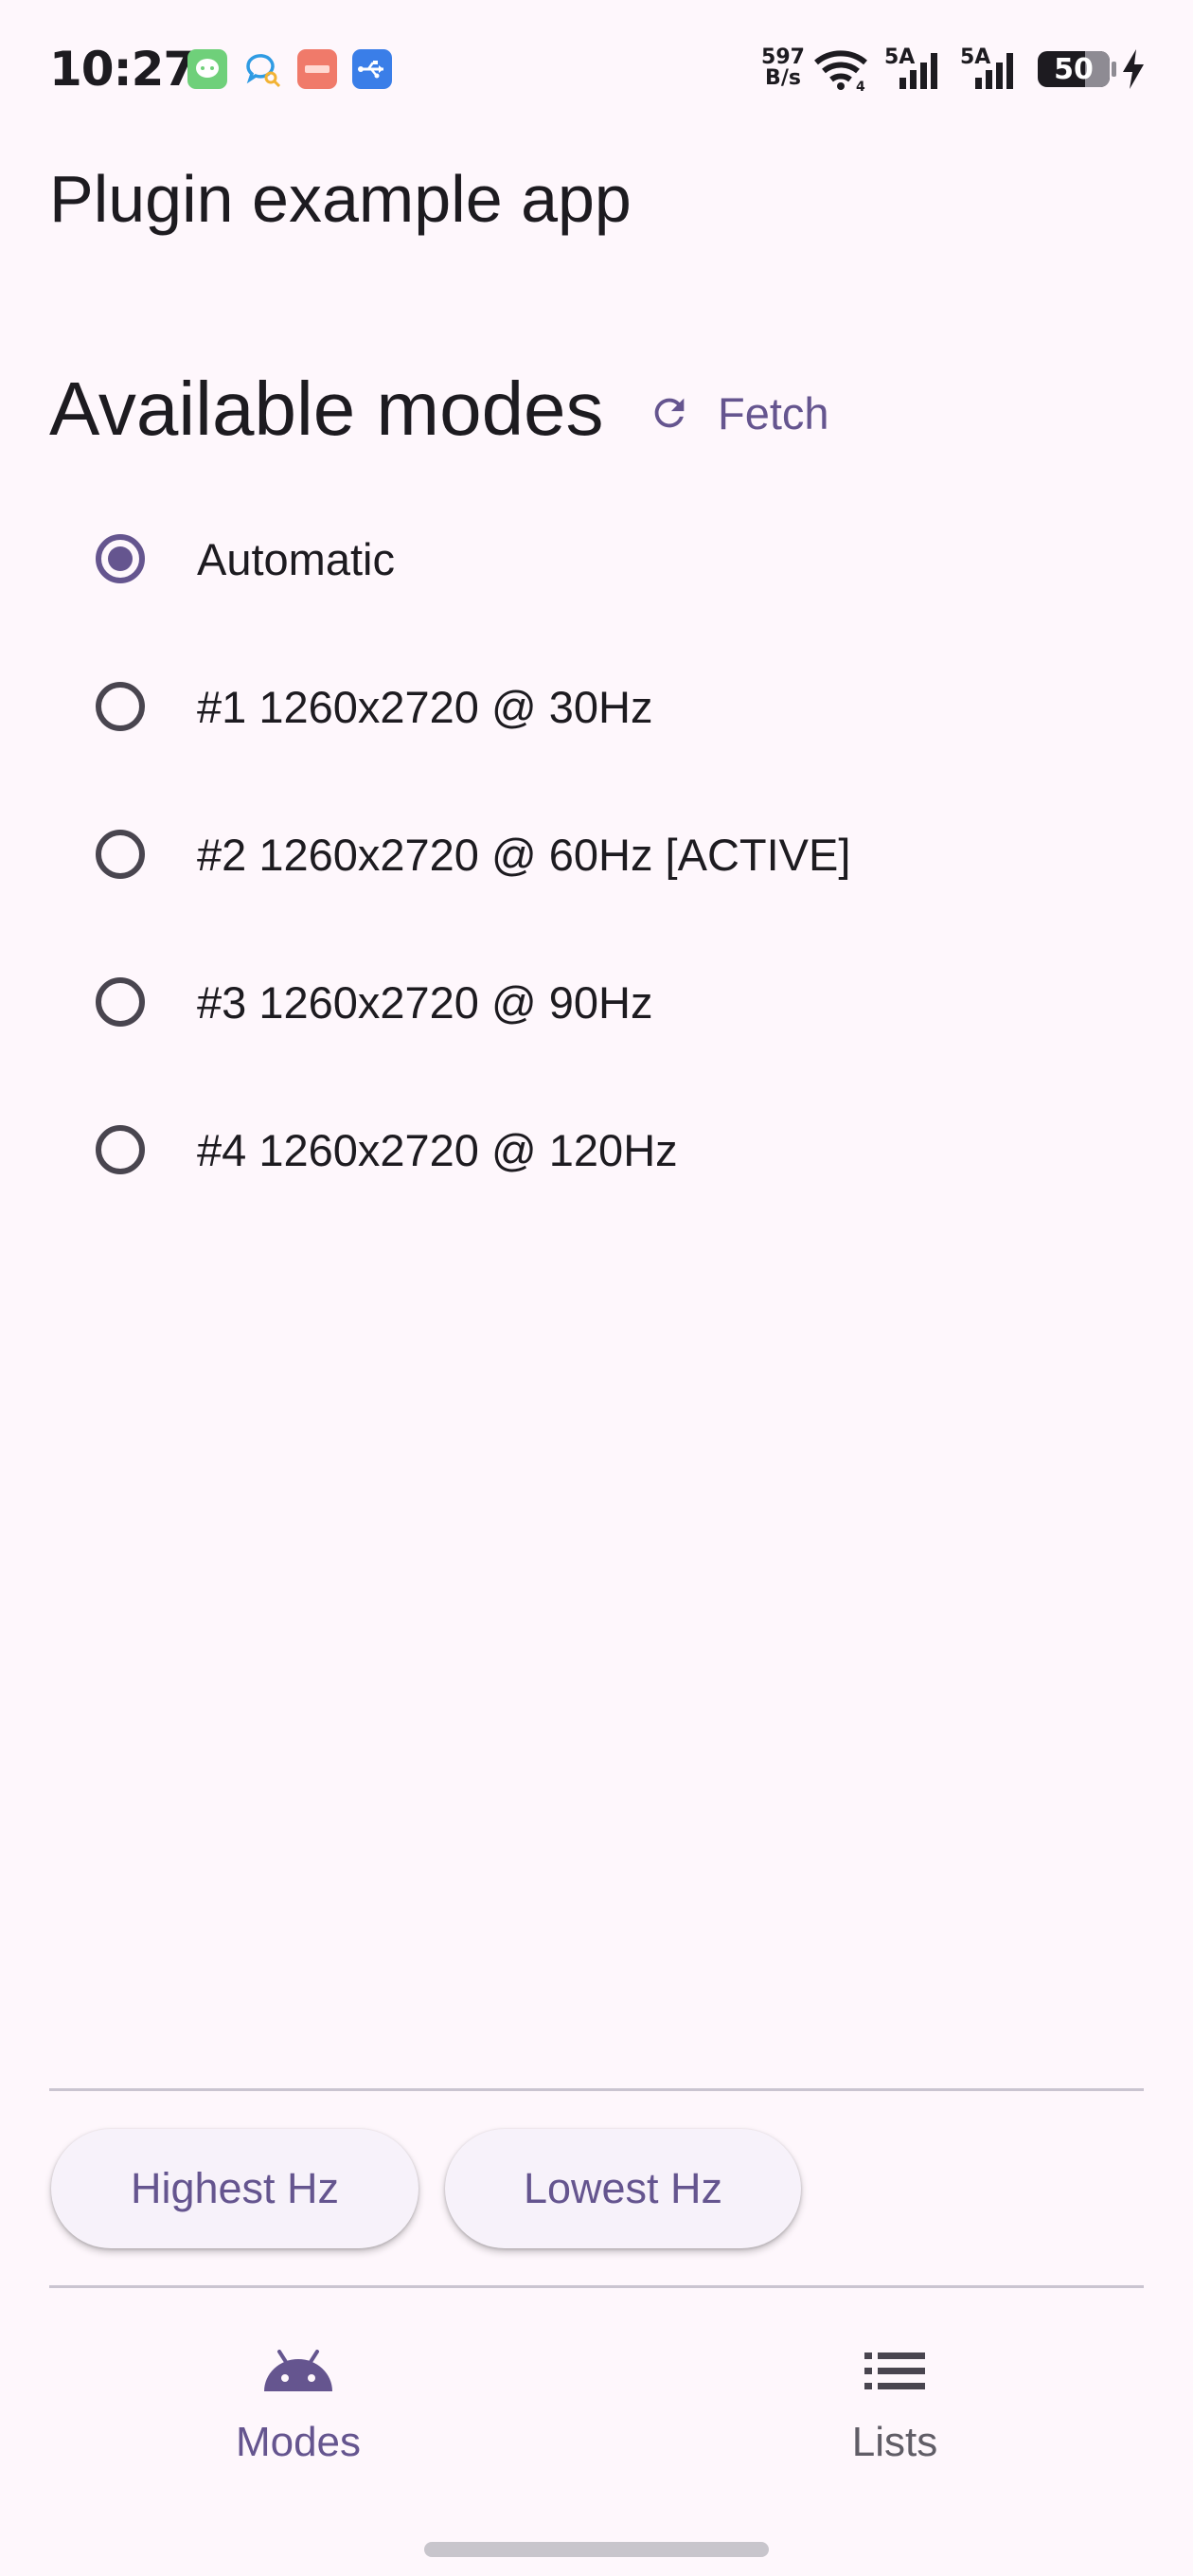 Image resolution: width=1193 pixels, height=2576 pixels. What do you see at coordinates (262, 69) in the screenshot?
I see `message-search-icon` at bounding box center [262, 69].